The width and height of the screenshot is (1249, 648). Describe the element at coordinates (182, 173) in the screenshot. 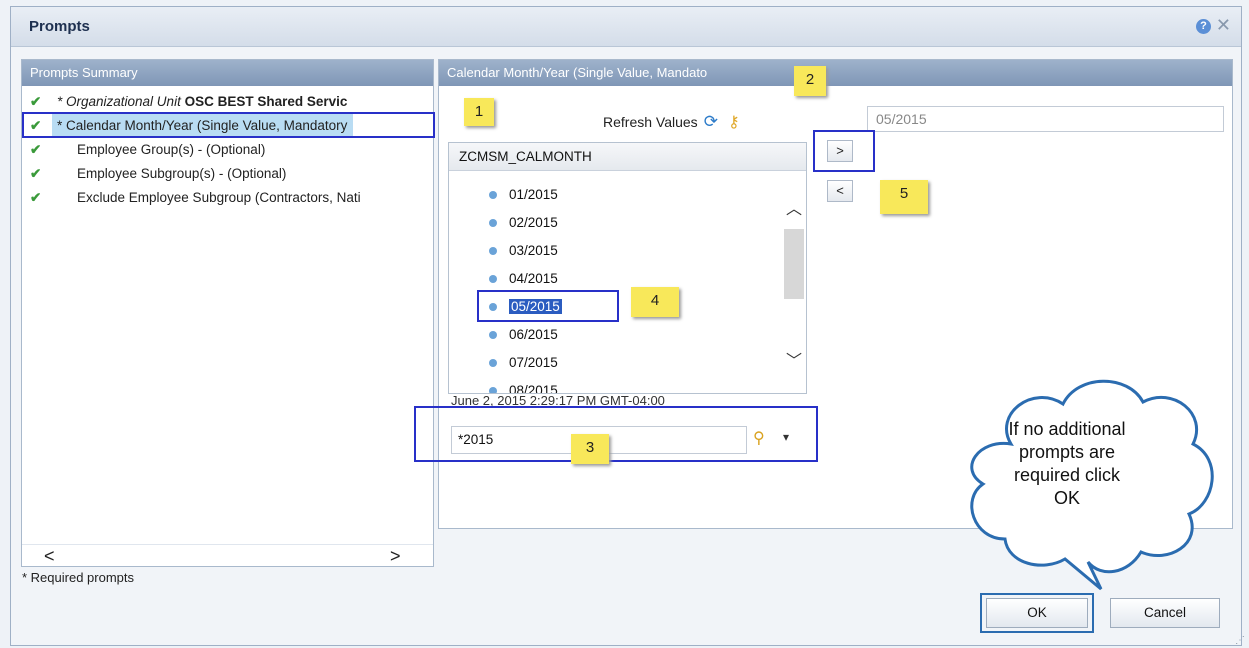

I see `summary-item-label: Employee Subgroup(s) - (Optional)` at that location.